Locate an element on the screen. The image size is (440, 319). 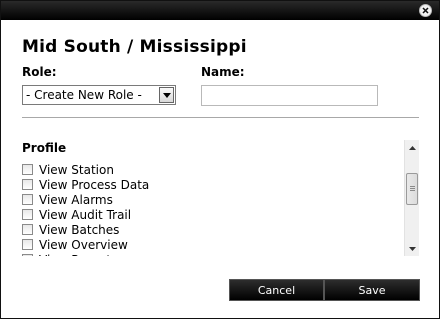
cancel-button: Cancel is located at coordinates (276, 290).